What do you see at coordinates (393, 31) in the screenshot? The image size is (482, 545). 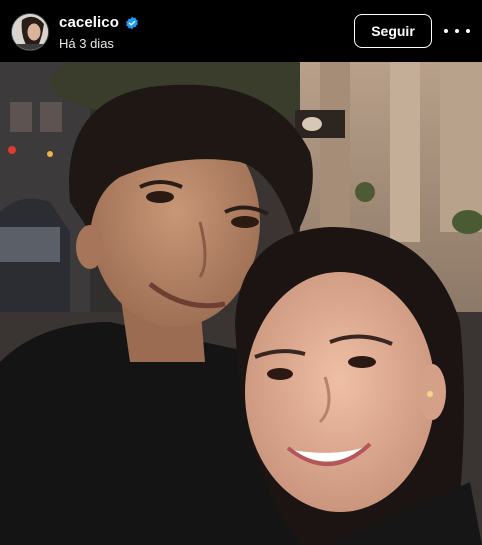 I see `follow-button: Seguir` at bounding box center [393, 31].